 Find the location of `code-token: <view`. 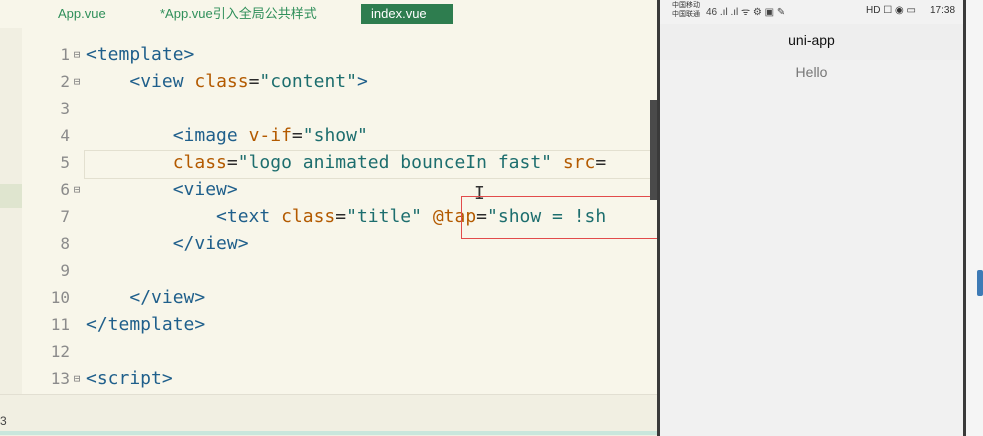

code-token: <view is located at coordinates (162, 81).